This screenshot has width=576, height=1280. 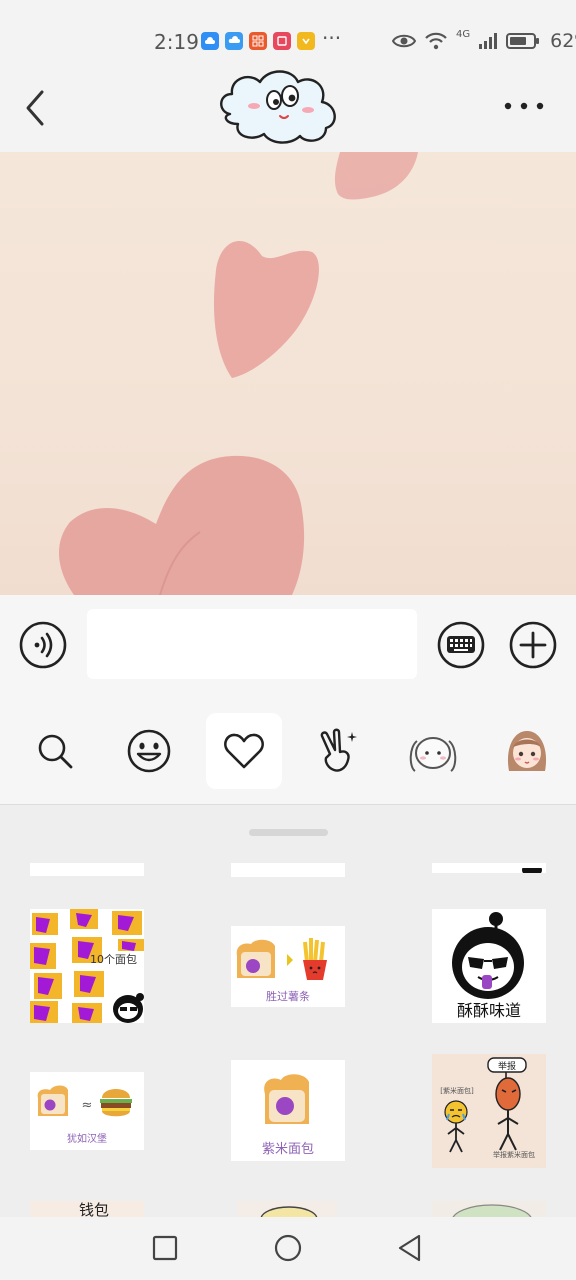 I want to click on eye-comfort-icon, so click(x=404, y=41).